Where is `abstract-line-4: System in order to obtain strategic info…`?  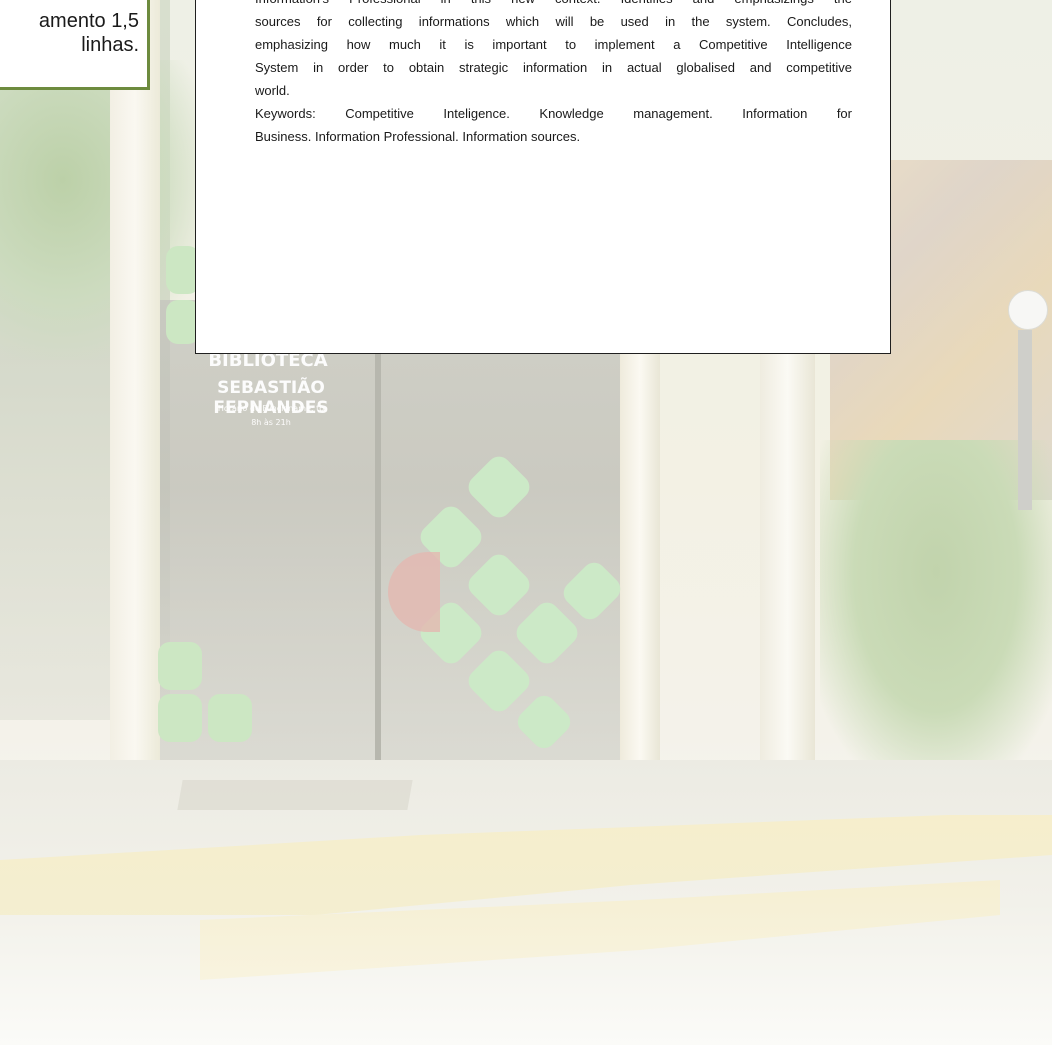 abstract-line-4: System in order to obtain strategic info… is located at coordinates (553, 67).